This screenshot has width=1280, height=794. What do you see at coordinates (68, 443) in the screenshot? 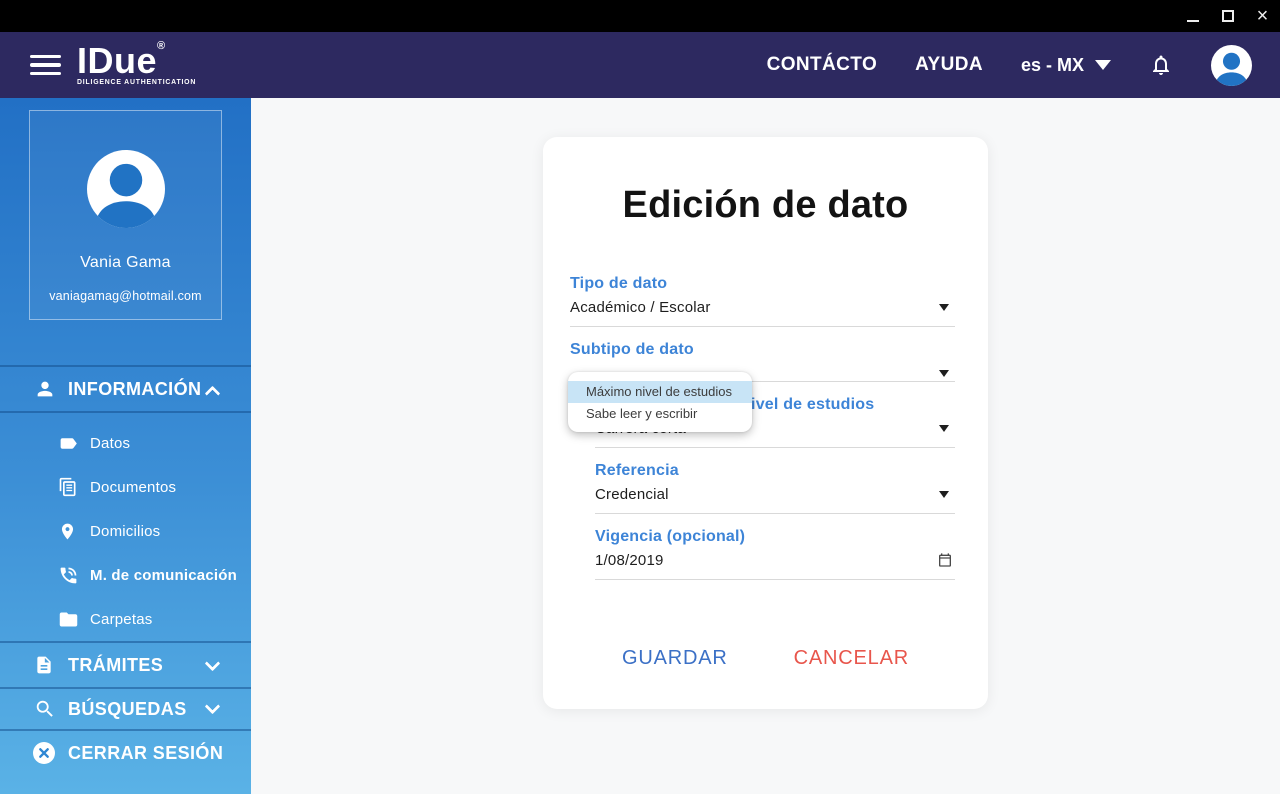
I see `tag-icon` at bounding box center [68, 443].